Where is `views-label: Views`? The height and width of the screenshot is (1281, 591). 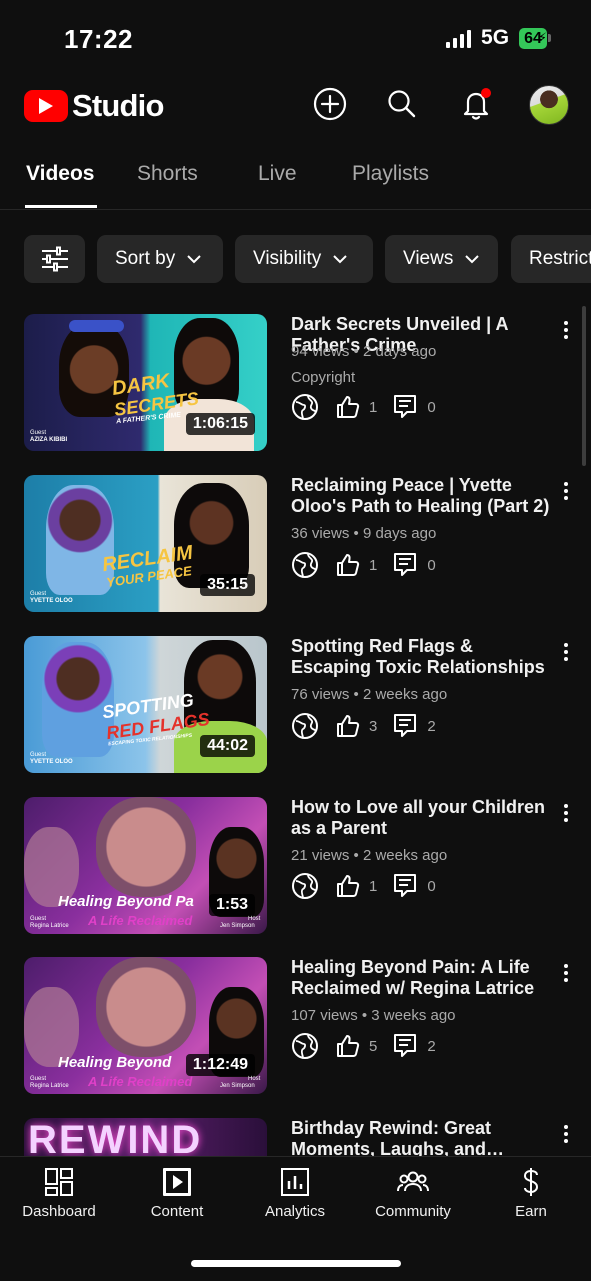 views-label: Views is located at coordinates (428, 258).